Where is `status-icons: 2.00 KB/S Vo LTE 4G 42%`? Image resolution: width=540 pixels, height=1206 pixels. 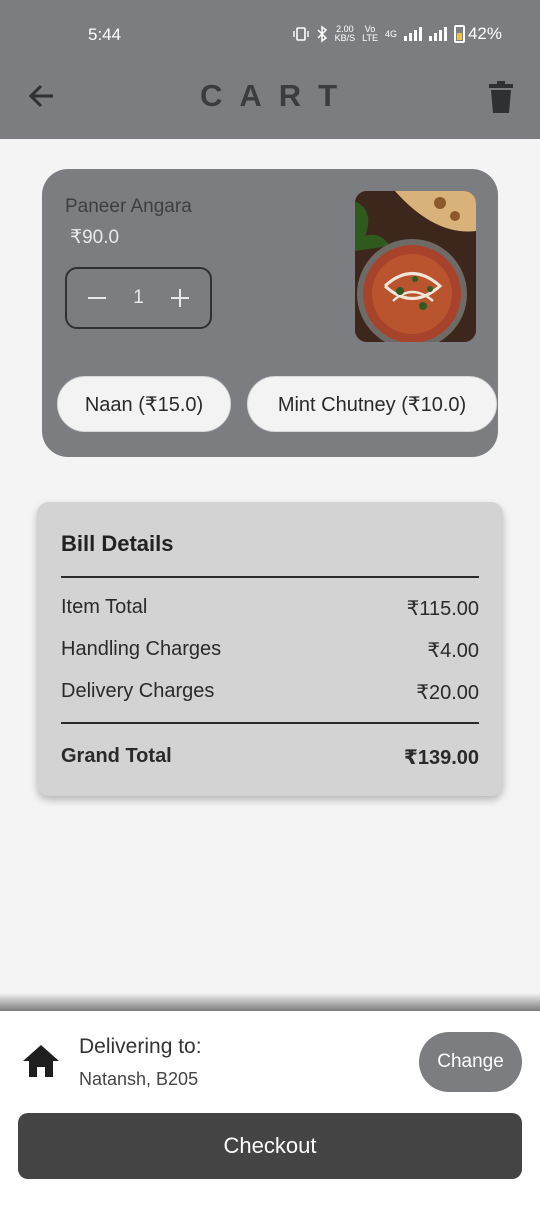 status-icons: 2.00 KB/S Vo LTE 4G 42% is located at coordinates (397, 34).